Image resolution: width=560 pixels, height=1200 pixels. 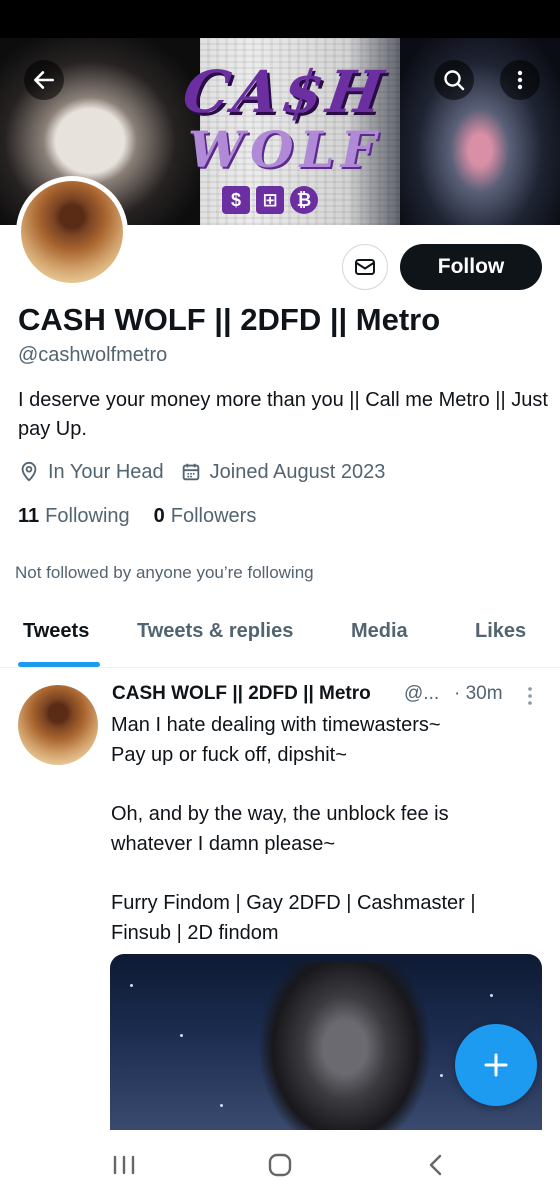 What do you see at coordinates (241, 694) in the screenshot?
I see `tweet-author-name: CASH WOLF || 2DFD || Metro` at bounding box center [241, 694].